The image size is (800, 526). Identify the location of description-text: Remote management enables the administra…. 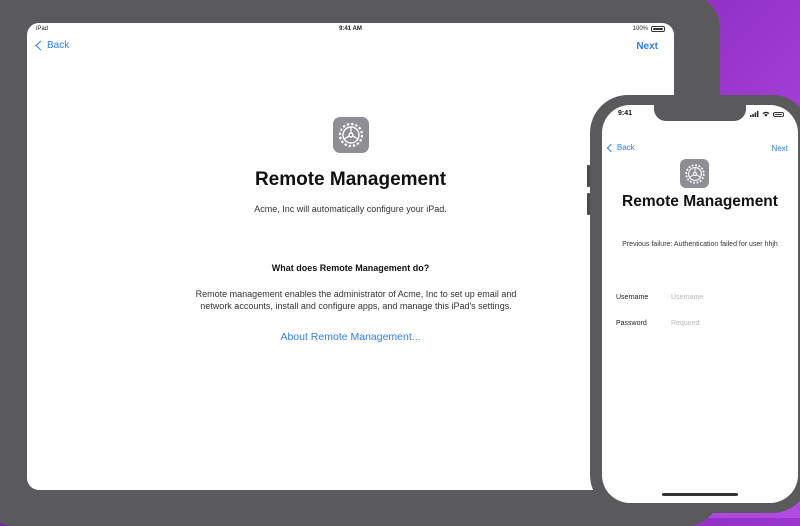
(356, 300).